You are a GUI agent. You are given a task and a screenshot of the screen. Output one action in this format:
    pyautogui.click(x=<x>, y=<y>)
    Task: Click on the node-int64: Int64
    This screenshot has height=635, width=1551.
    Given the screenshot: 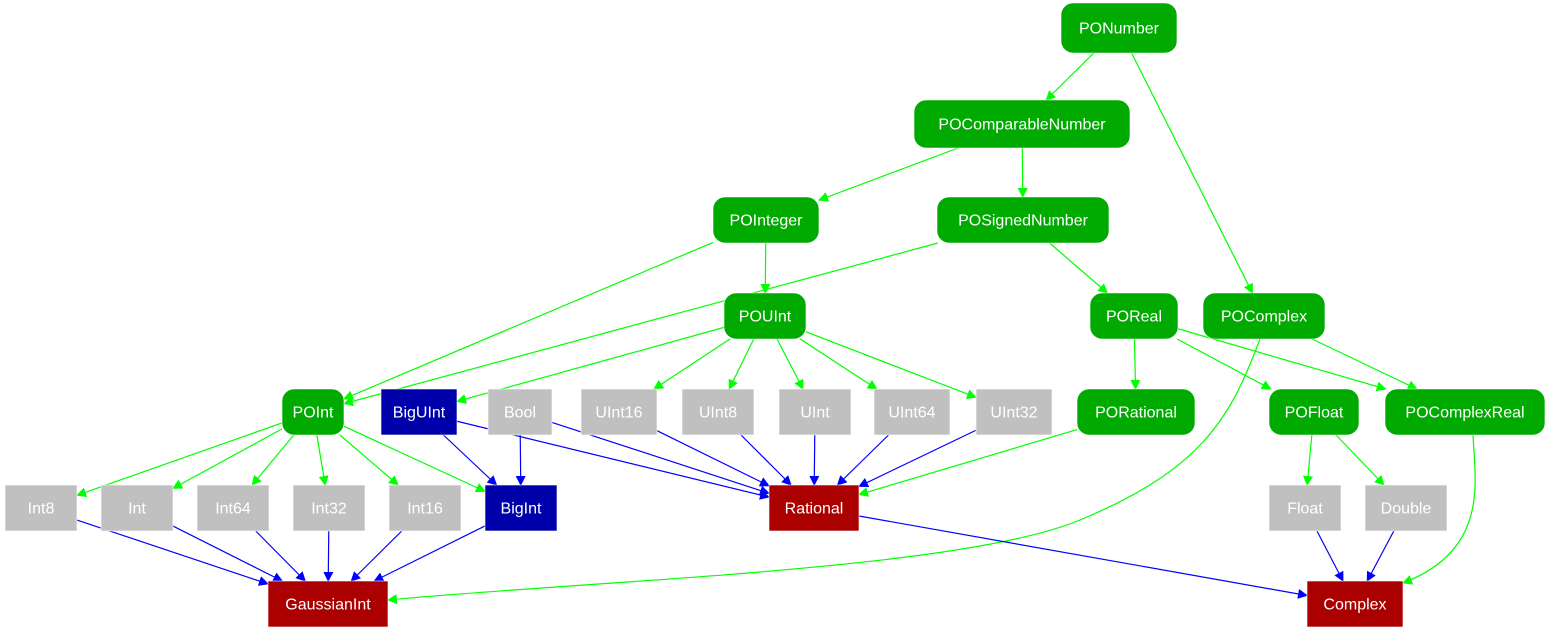 What is the action you would take?
    pyautogui.click(x=233, y=508)
    